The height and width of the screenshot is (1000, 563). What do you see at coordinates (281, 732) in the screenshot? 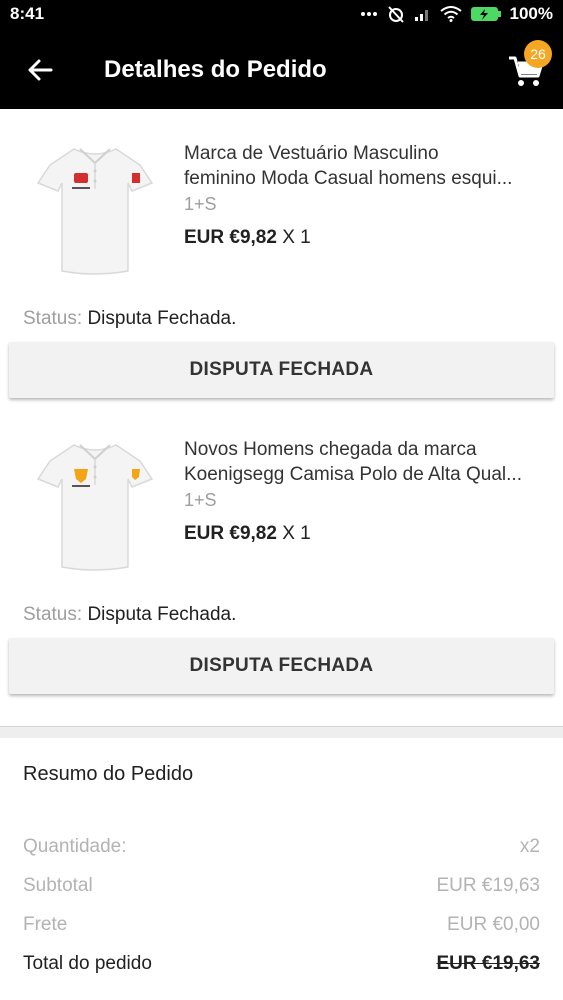
I see `section-divider` at bounding box center [281, 732].